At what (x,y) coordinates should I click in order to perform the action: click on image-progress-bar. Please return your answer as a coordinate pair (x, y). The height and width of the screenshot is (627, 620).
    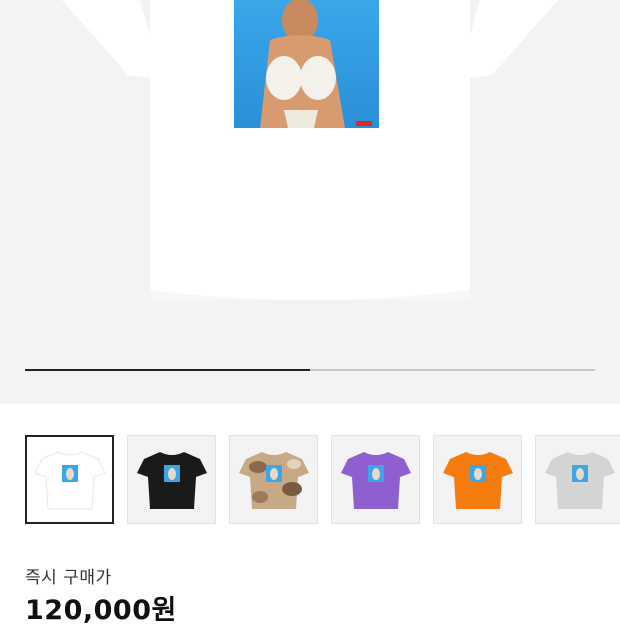
    Looking at the image, I should click on (310, 370).